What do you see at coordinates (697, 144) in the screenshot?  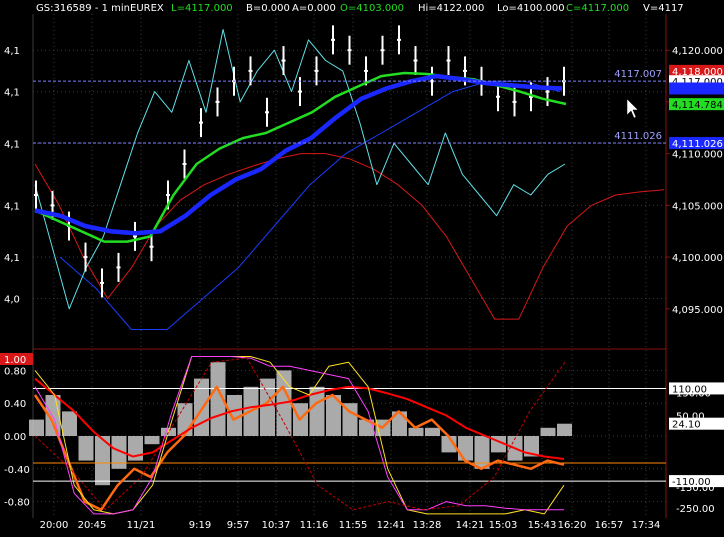 I see `axis-badge-label: 4,111.026` at bounding box center [697, 144].